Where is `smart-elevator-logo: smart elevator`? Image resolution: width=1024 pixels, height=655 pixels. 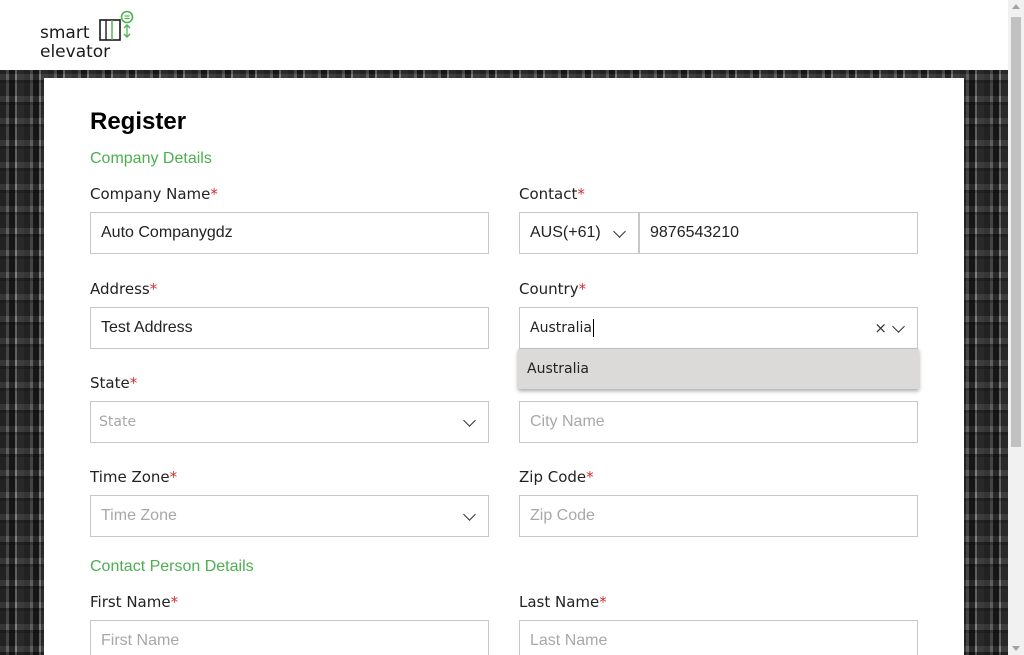 smart-elevator-logo: smart elevator is located at coordinates (90, 36).